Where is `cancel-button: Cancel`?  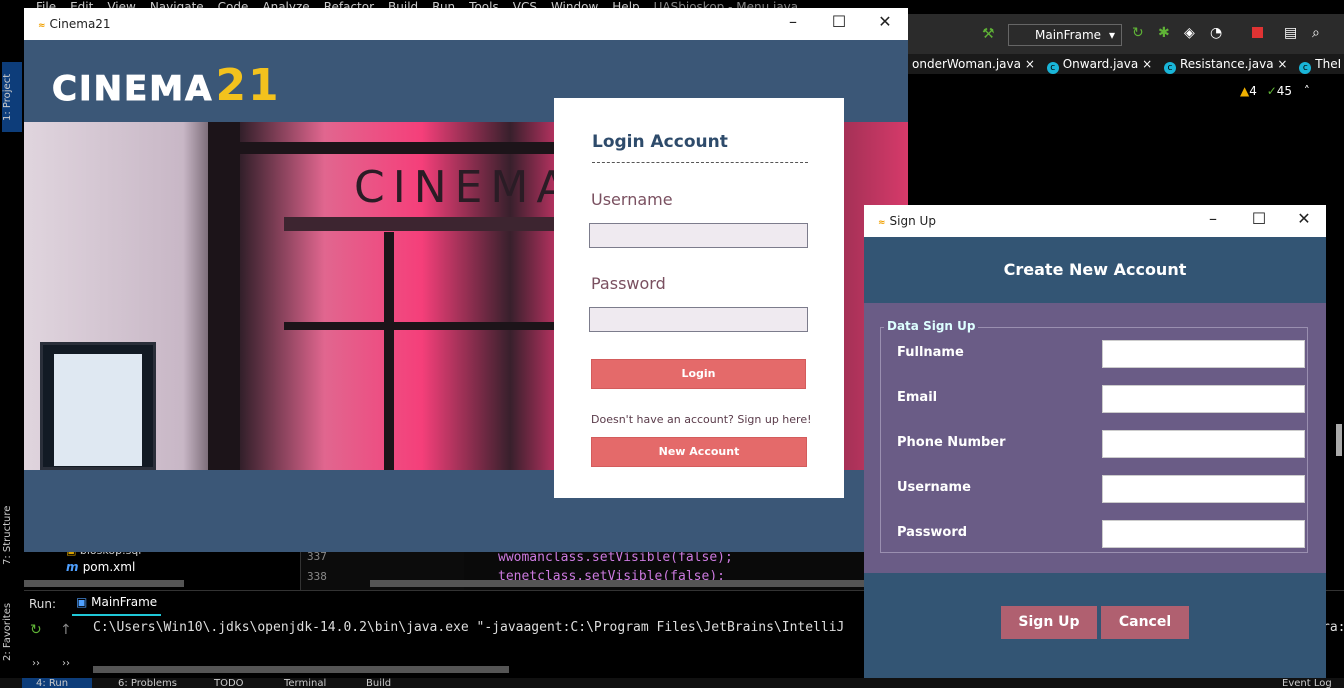
cancel-button: Cancel is located at coordinates (1145, 622).